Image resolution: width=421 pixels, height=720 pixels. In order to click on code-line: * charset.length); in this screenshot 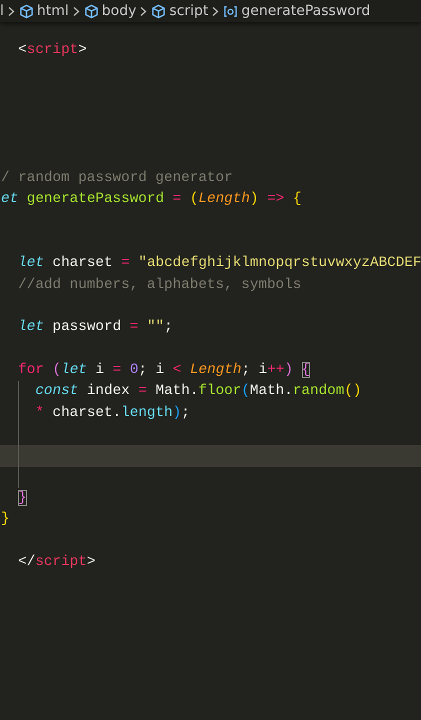, I will do `click(210, 413)`.